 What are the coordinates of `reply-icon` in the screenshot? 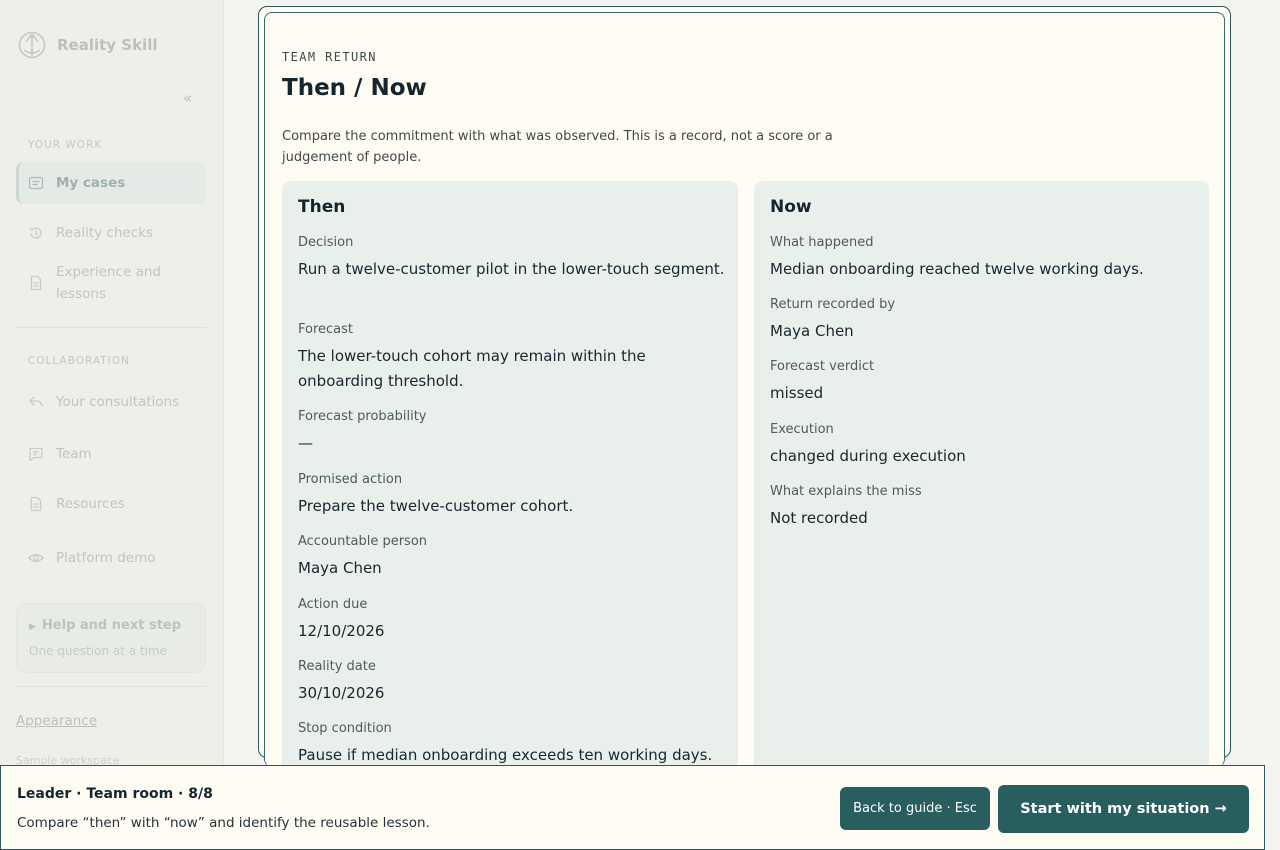 It's located at (36, 401).